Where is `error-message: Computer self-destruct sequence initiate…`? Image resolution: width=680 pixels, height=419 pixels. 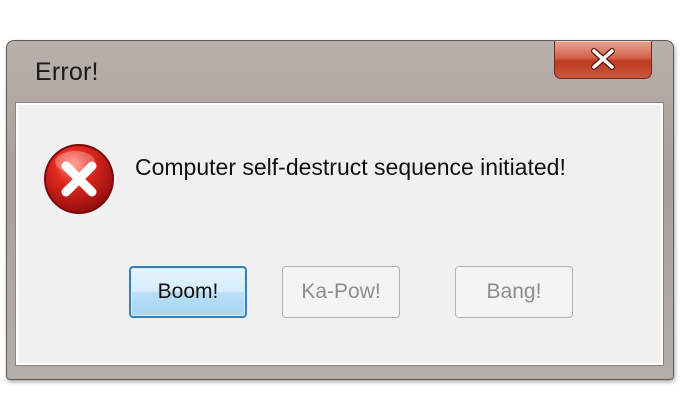 error-message: Computer self-destruct sequence initiate… is located at coordinates (350, 167).